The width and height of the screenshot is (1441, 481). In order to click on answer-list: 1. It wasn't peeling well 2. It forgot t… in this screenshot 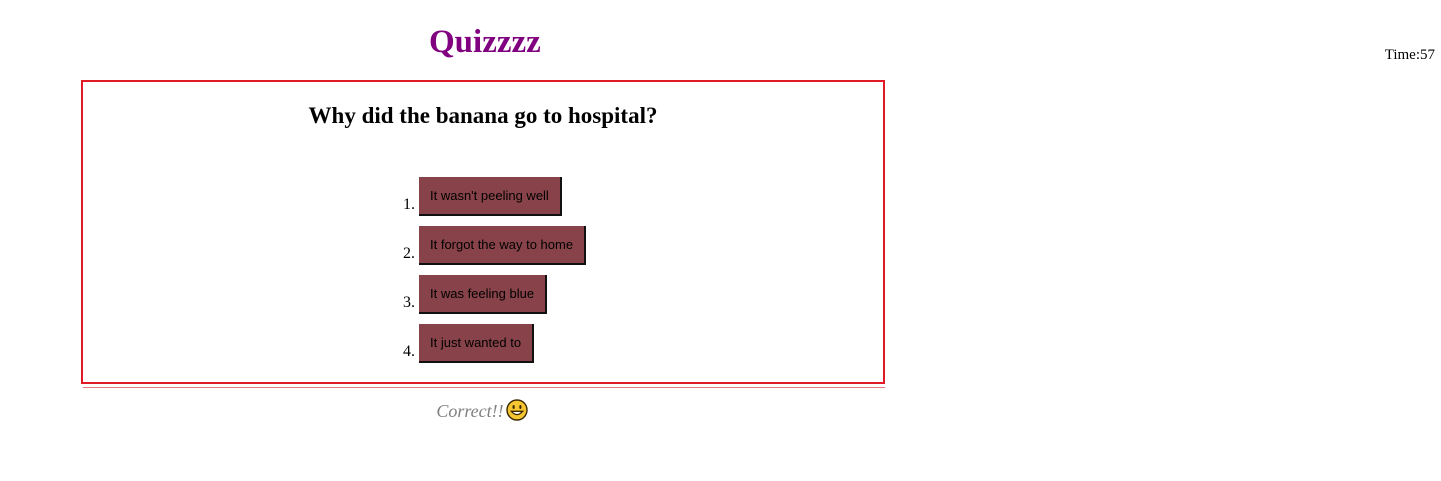, I will do `click(495, 274)`.